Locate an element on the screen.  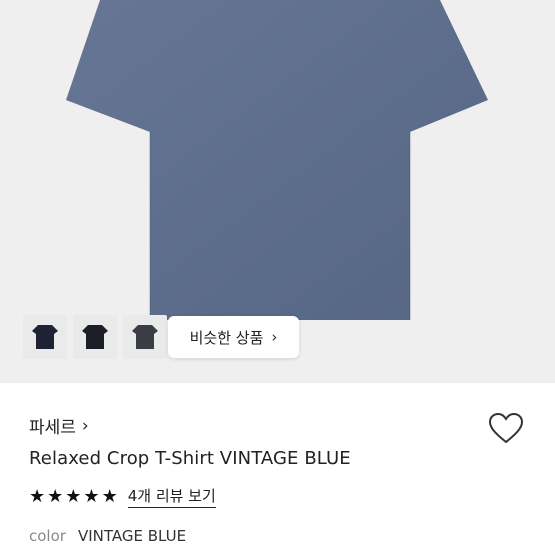
thumbnail-strip is located at coordinates (95, 337).